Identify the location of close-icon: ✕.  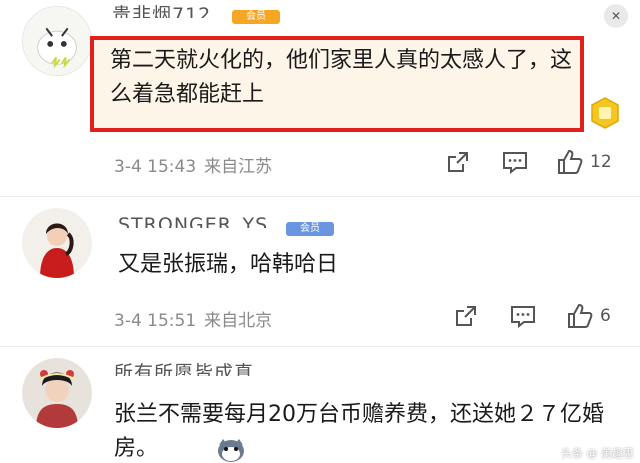
(616, 16).